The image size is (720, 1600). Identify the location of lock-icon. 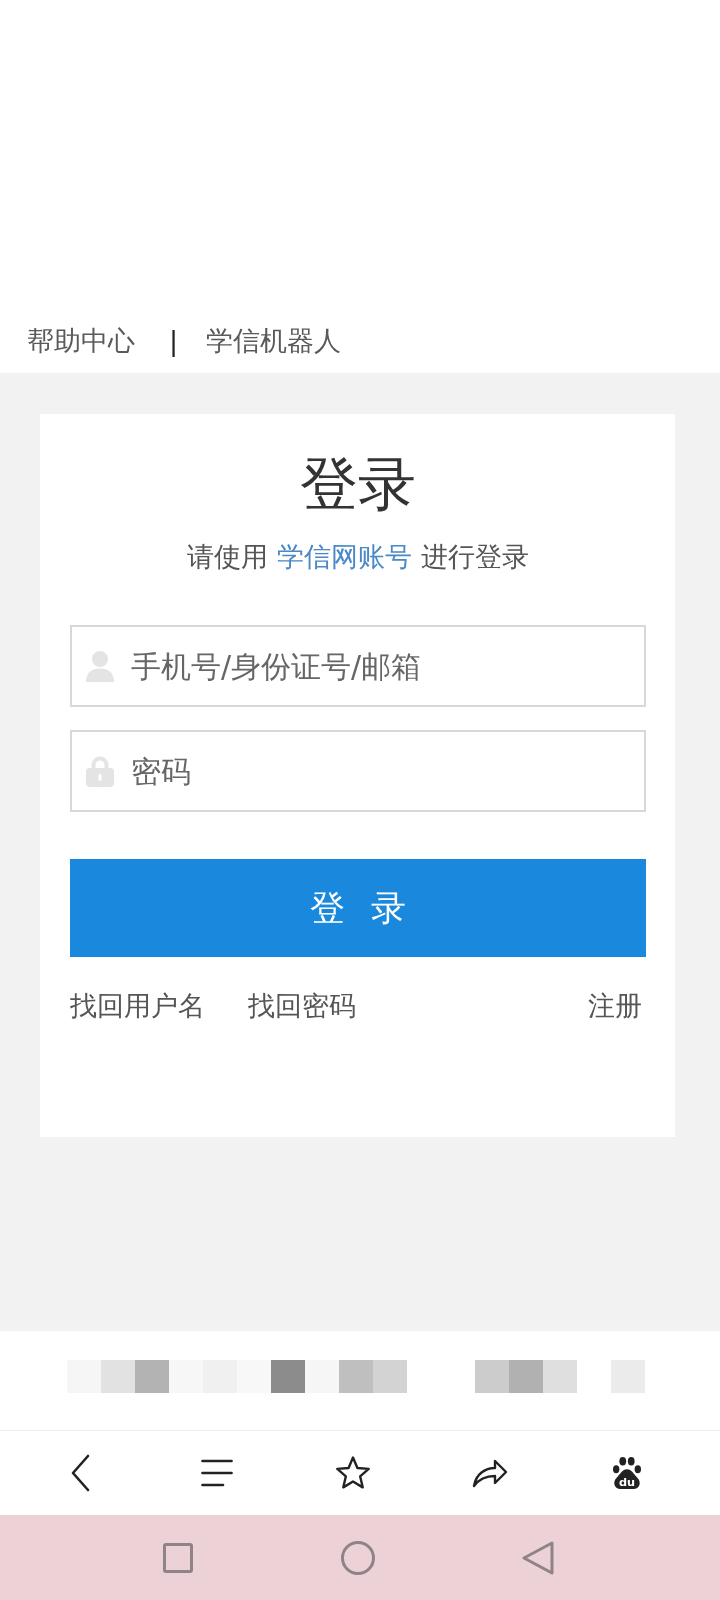
(100, 771).